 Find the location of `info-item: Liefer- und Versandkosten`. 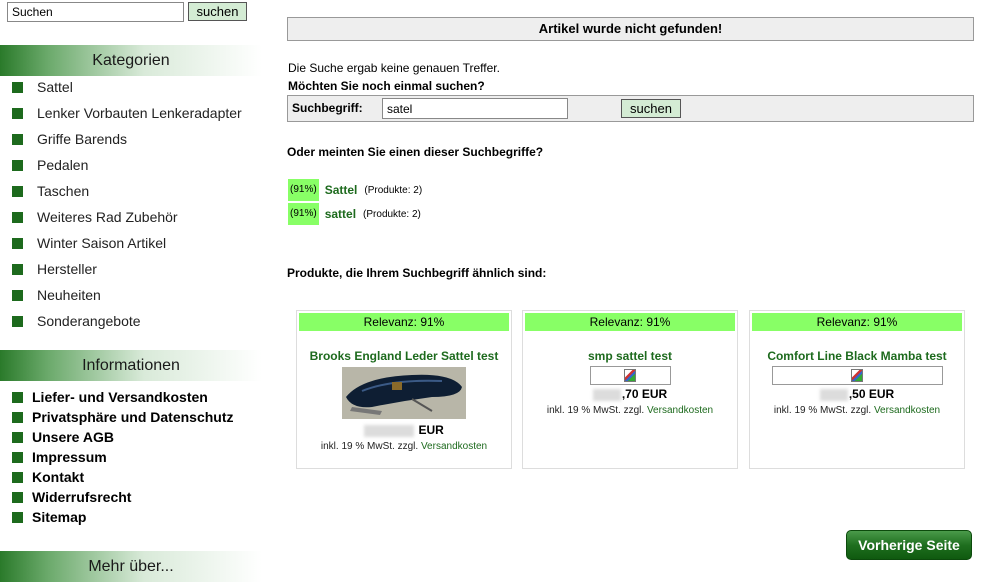

info-item: Liefer- und Versandkosten is located at coordinates (123, 397).